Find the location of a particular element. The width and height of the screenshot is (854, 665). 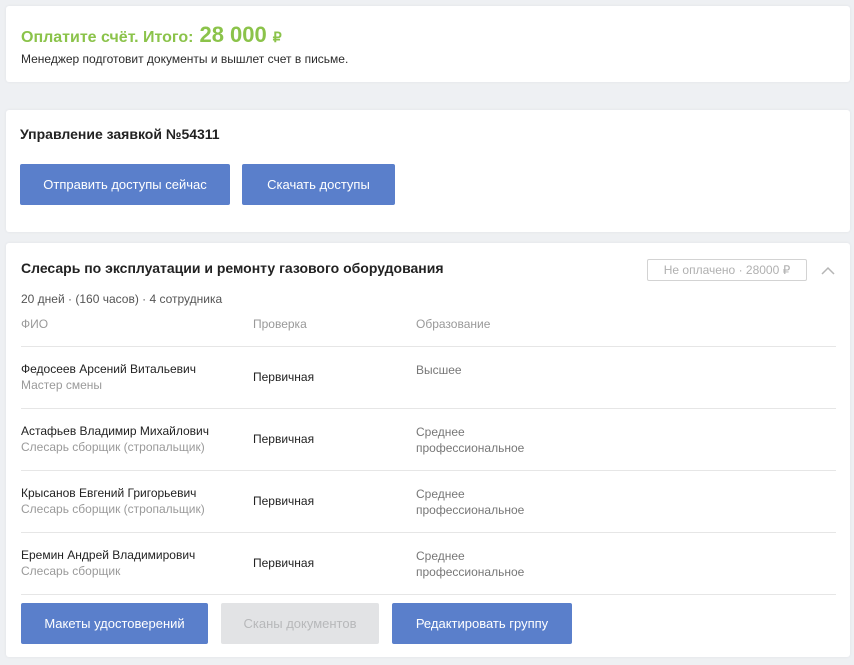

employee-name: Астафьев Владимир Михайлович is located at coordinates (115, 431).